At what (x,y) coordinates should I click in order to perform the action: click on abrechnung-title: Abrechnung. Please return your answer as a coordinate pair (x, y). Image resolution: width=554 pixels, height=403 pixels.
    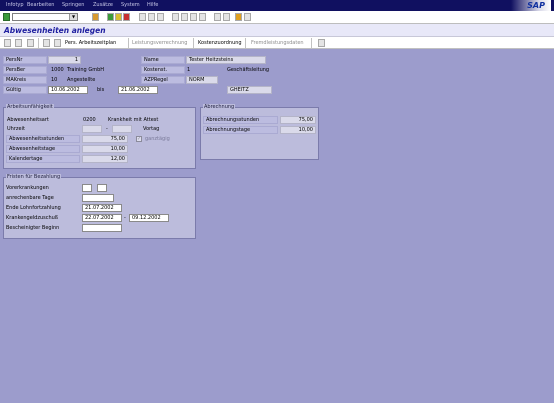
    Looking at the image, I should click on (219, 107).